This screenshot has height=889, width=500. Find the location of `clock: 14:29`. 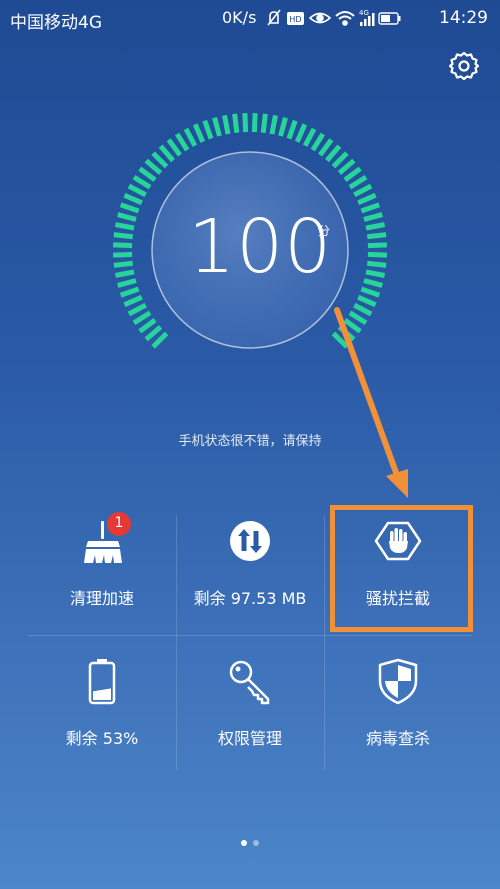

clock: 14:29 is located at coordinates (463, 18).